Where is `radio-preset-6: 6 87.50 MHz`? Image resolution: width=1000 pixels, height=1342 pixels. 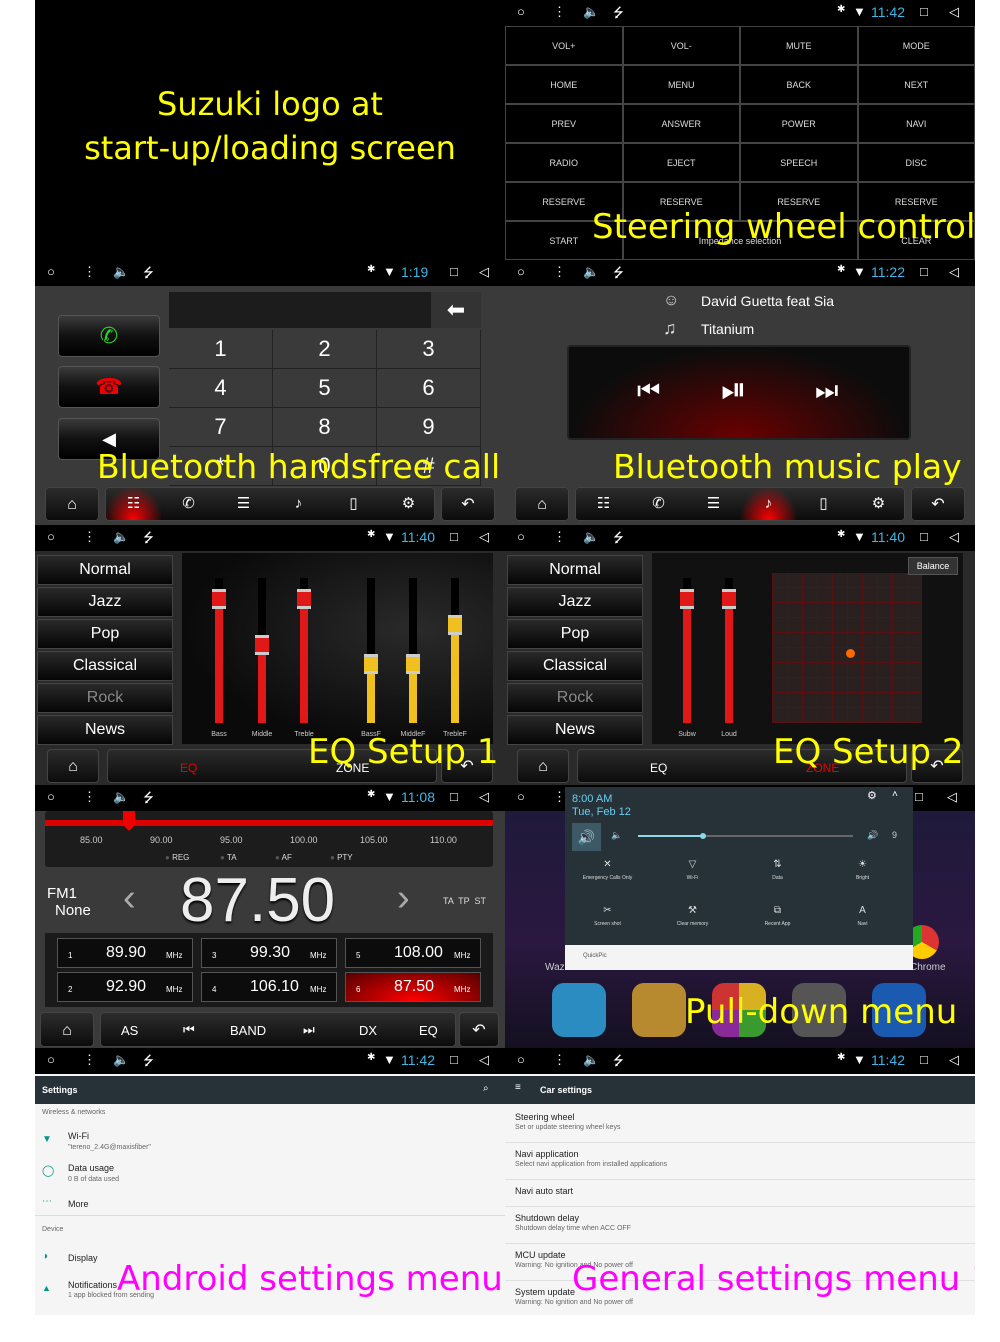
radio-preset-6: 6 87.50 MHz is located at coordinates (413, 987).